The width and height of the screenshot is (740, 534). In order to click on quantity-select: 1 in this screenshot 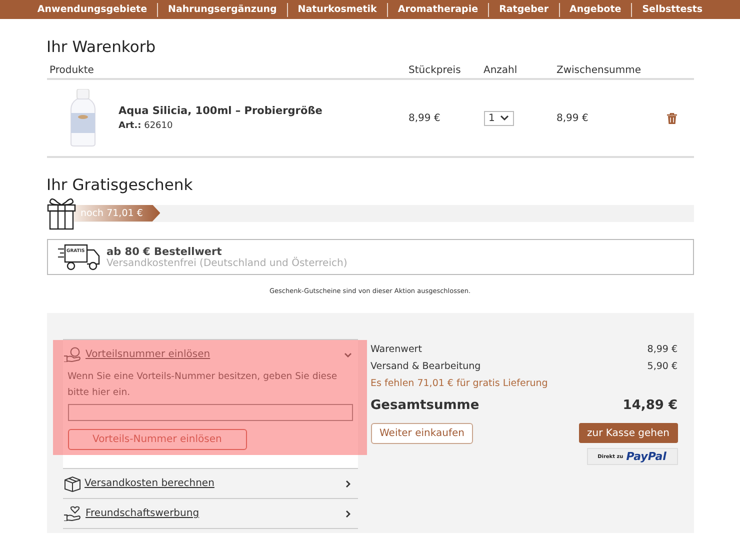, I will do `click(499, 118)`.